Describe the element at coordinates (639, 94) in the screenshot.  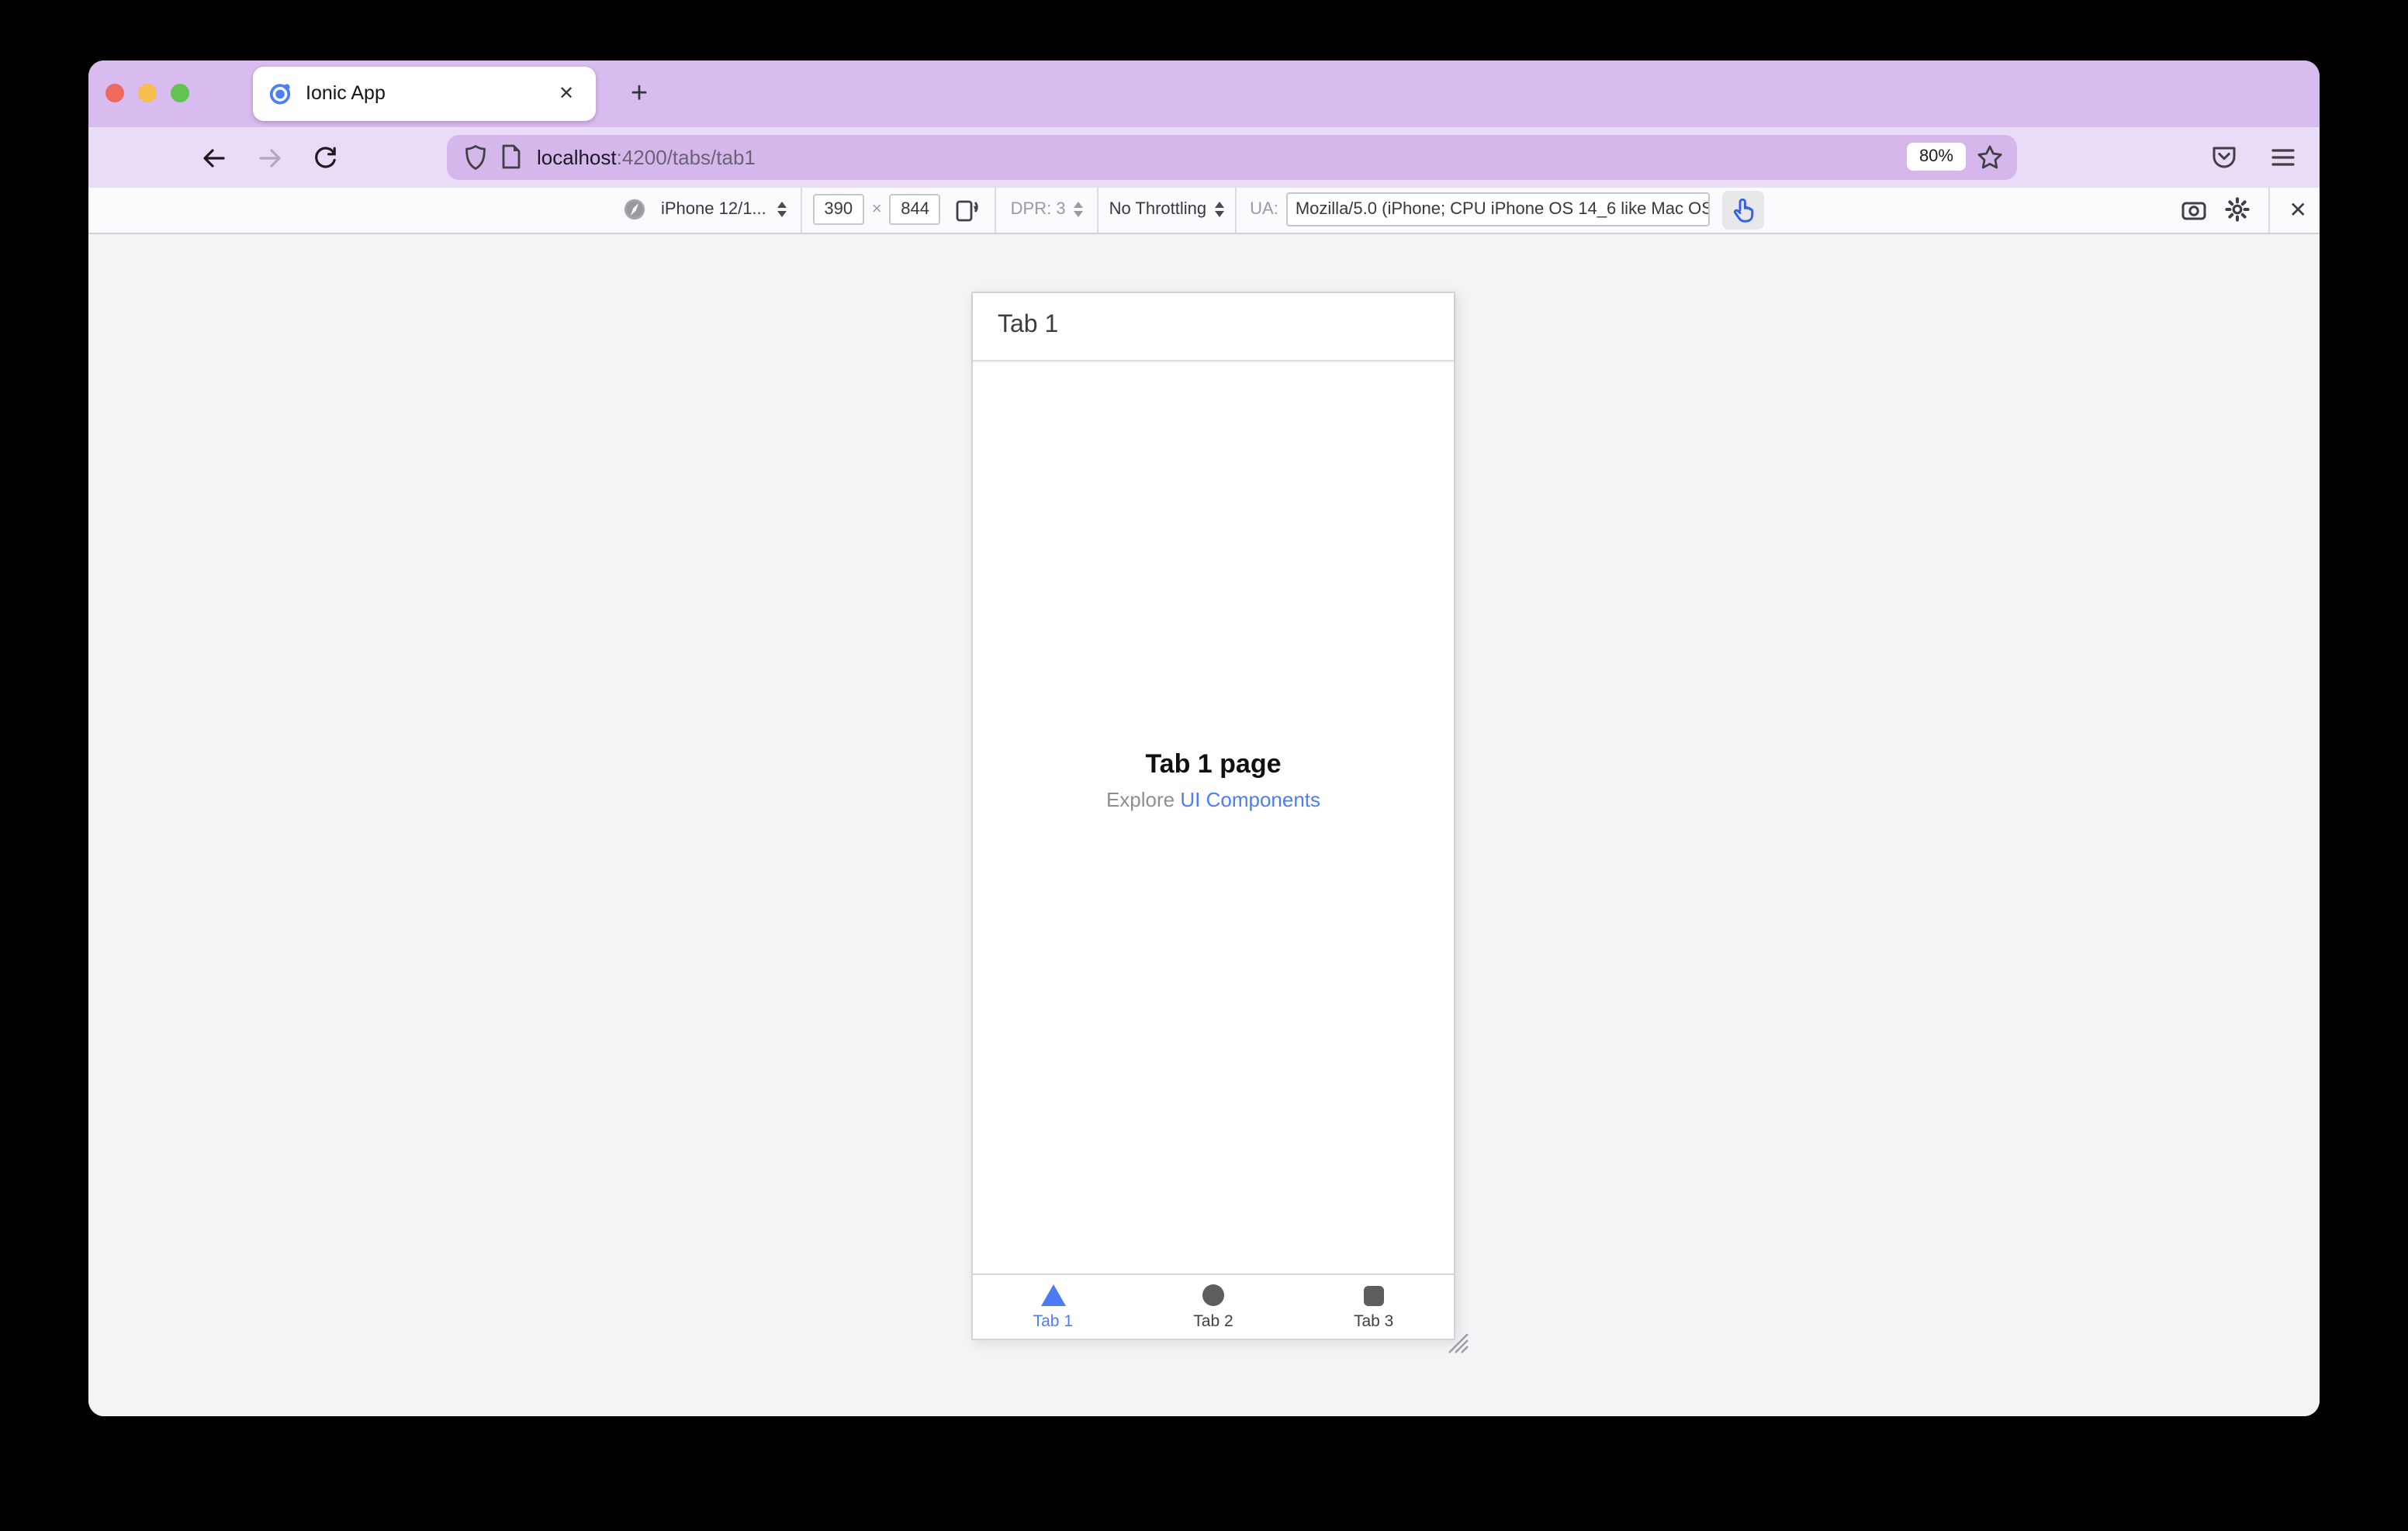
I see `new-tab-button: +` at that location.